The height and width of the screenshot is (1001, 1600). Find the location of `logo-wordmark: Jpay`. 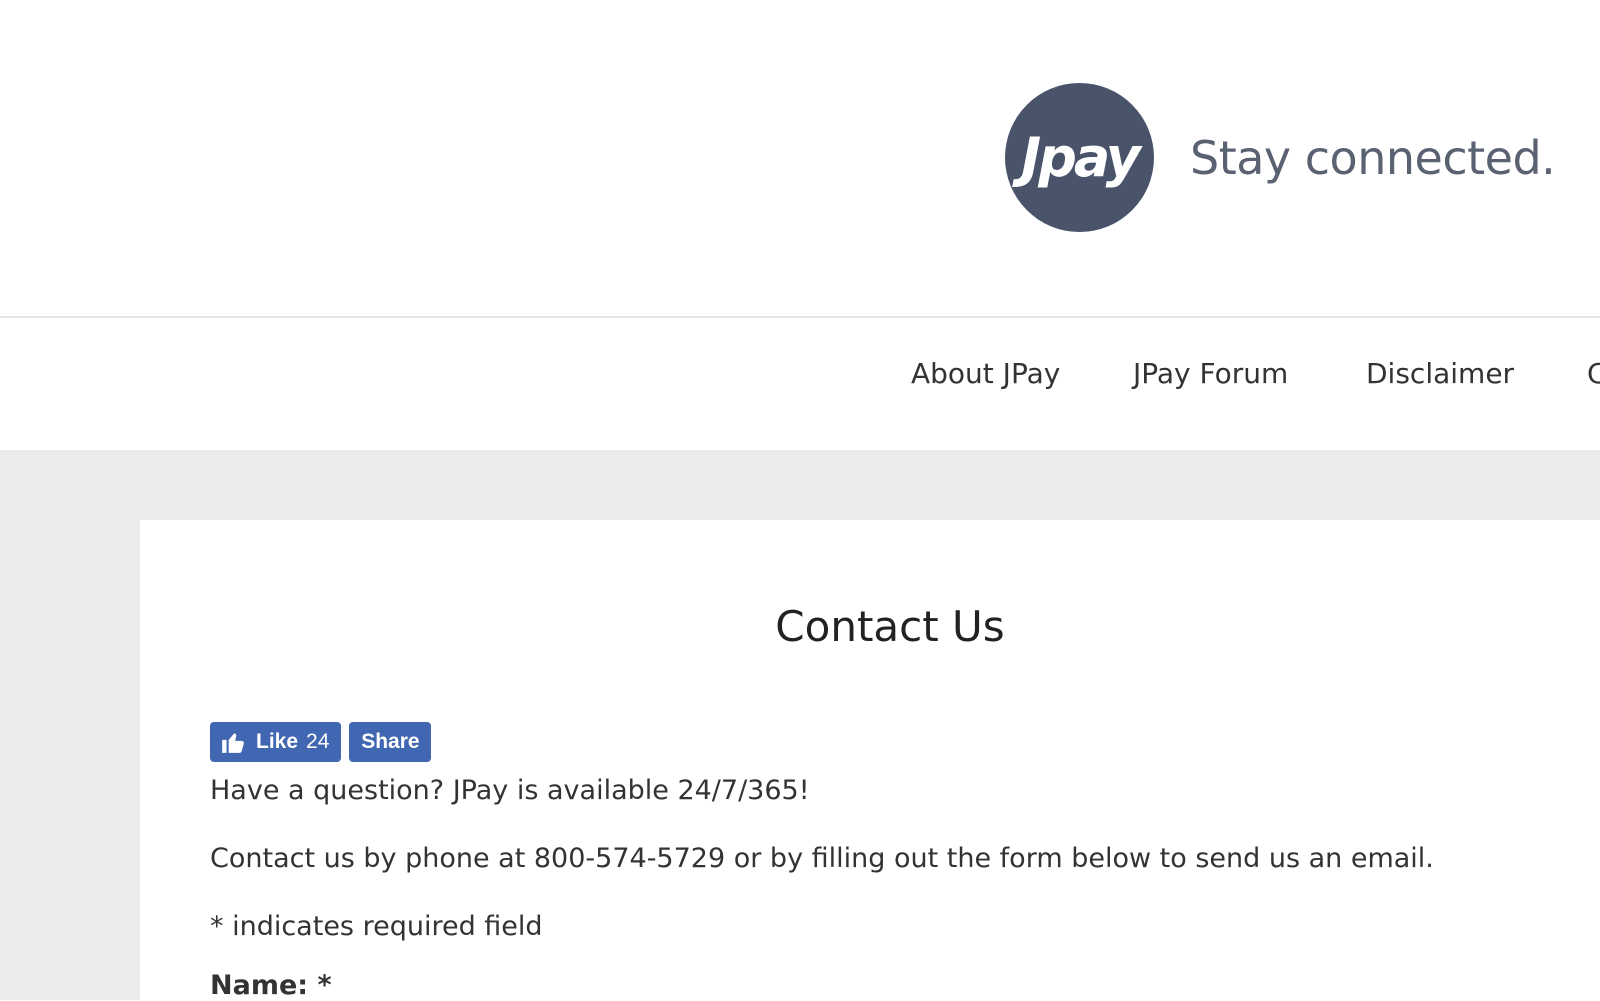

logo-wordmark: Jpay is located at coordinates (1081, 157).